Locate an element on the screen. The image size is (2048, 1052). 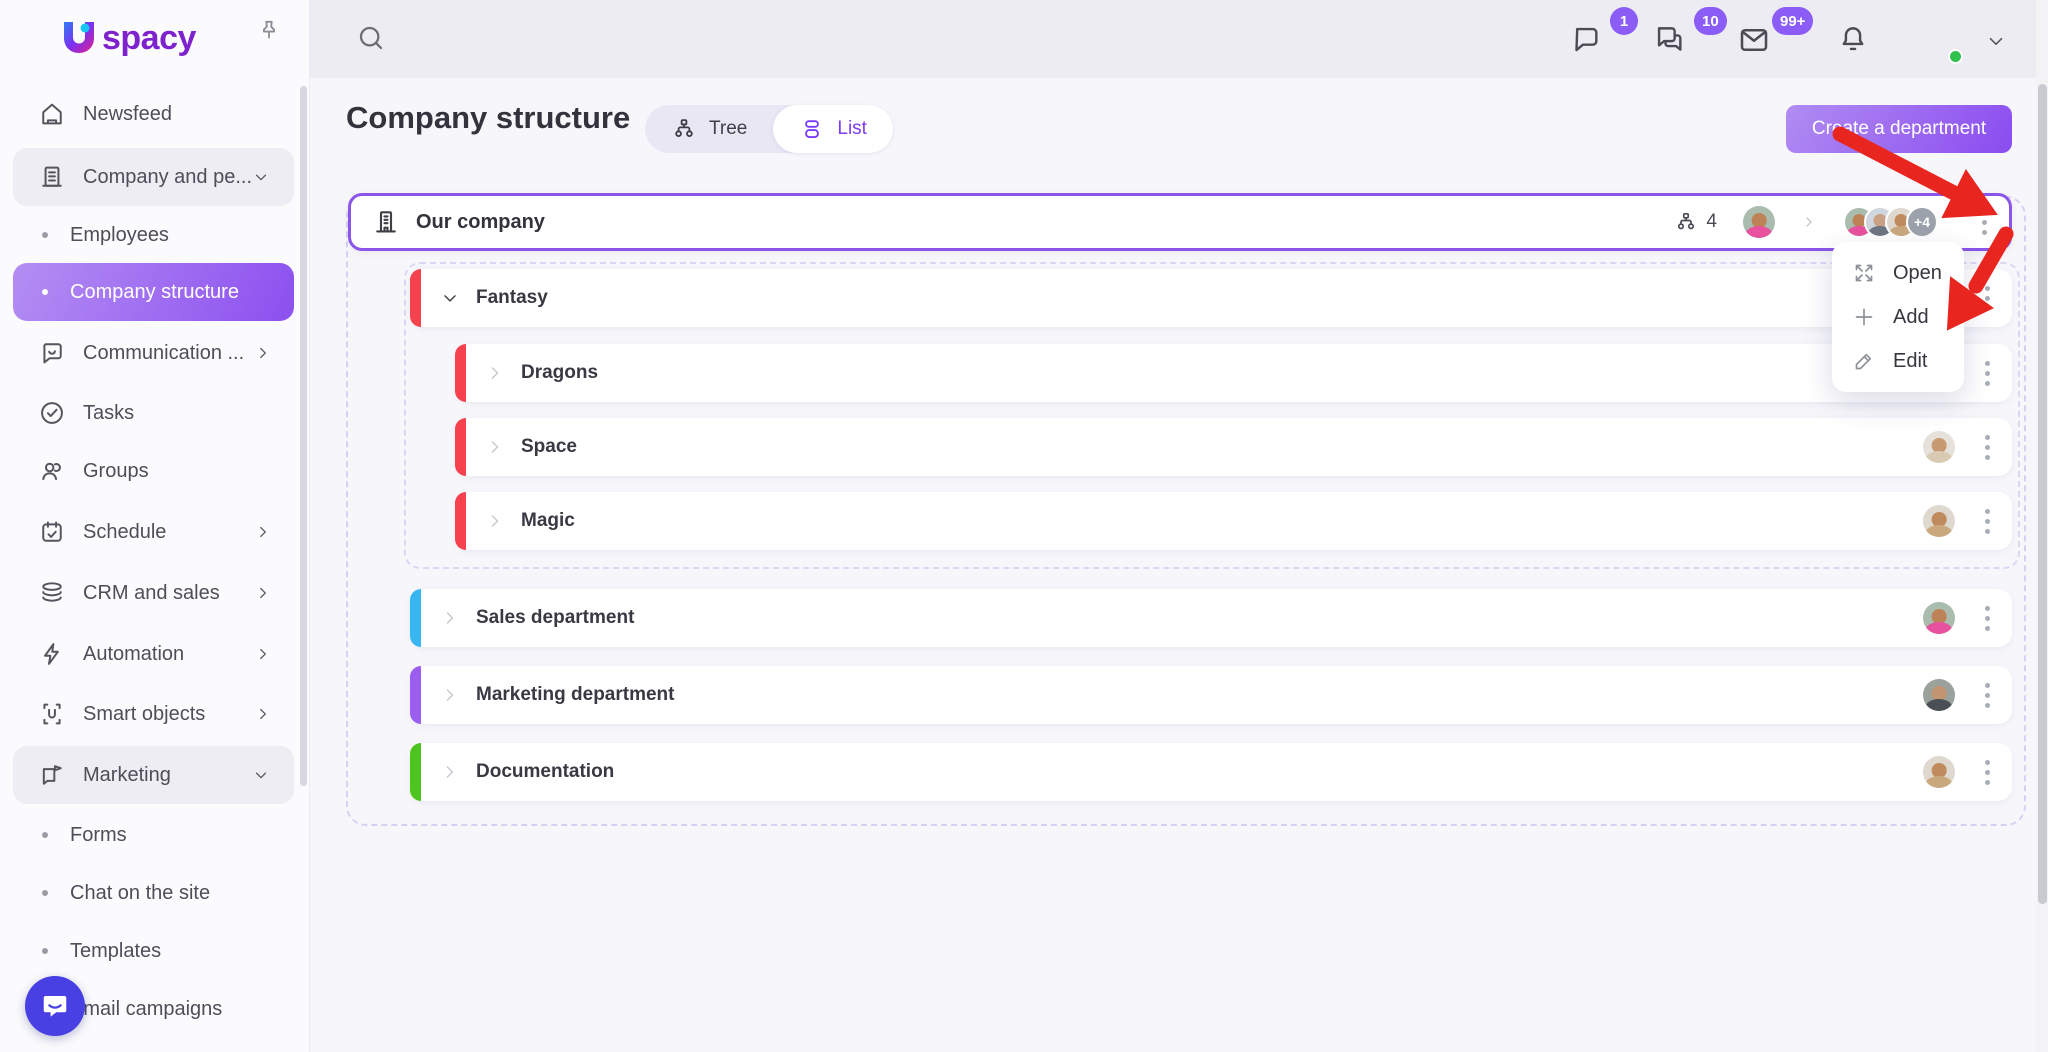
tasks-icon is located at coordinates (52, 413).